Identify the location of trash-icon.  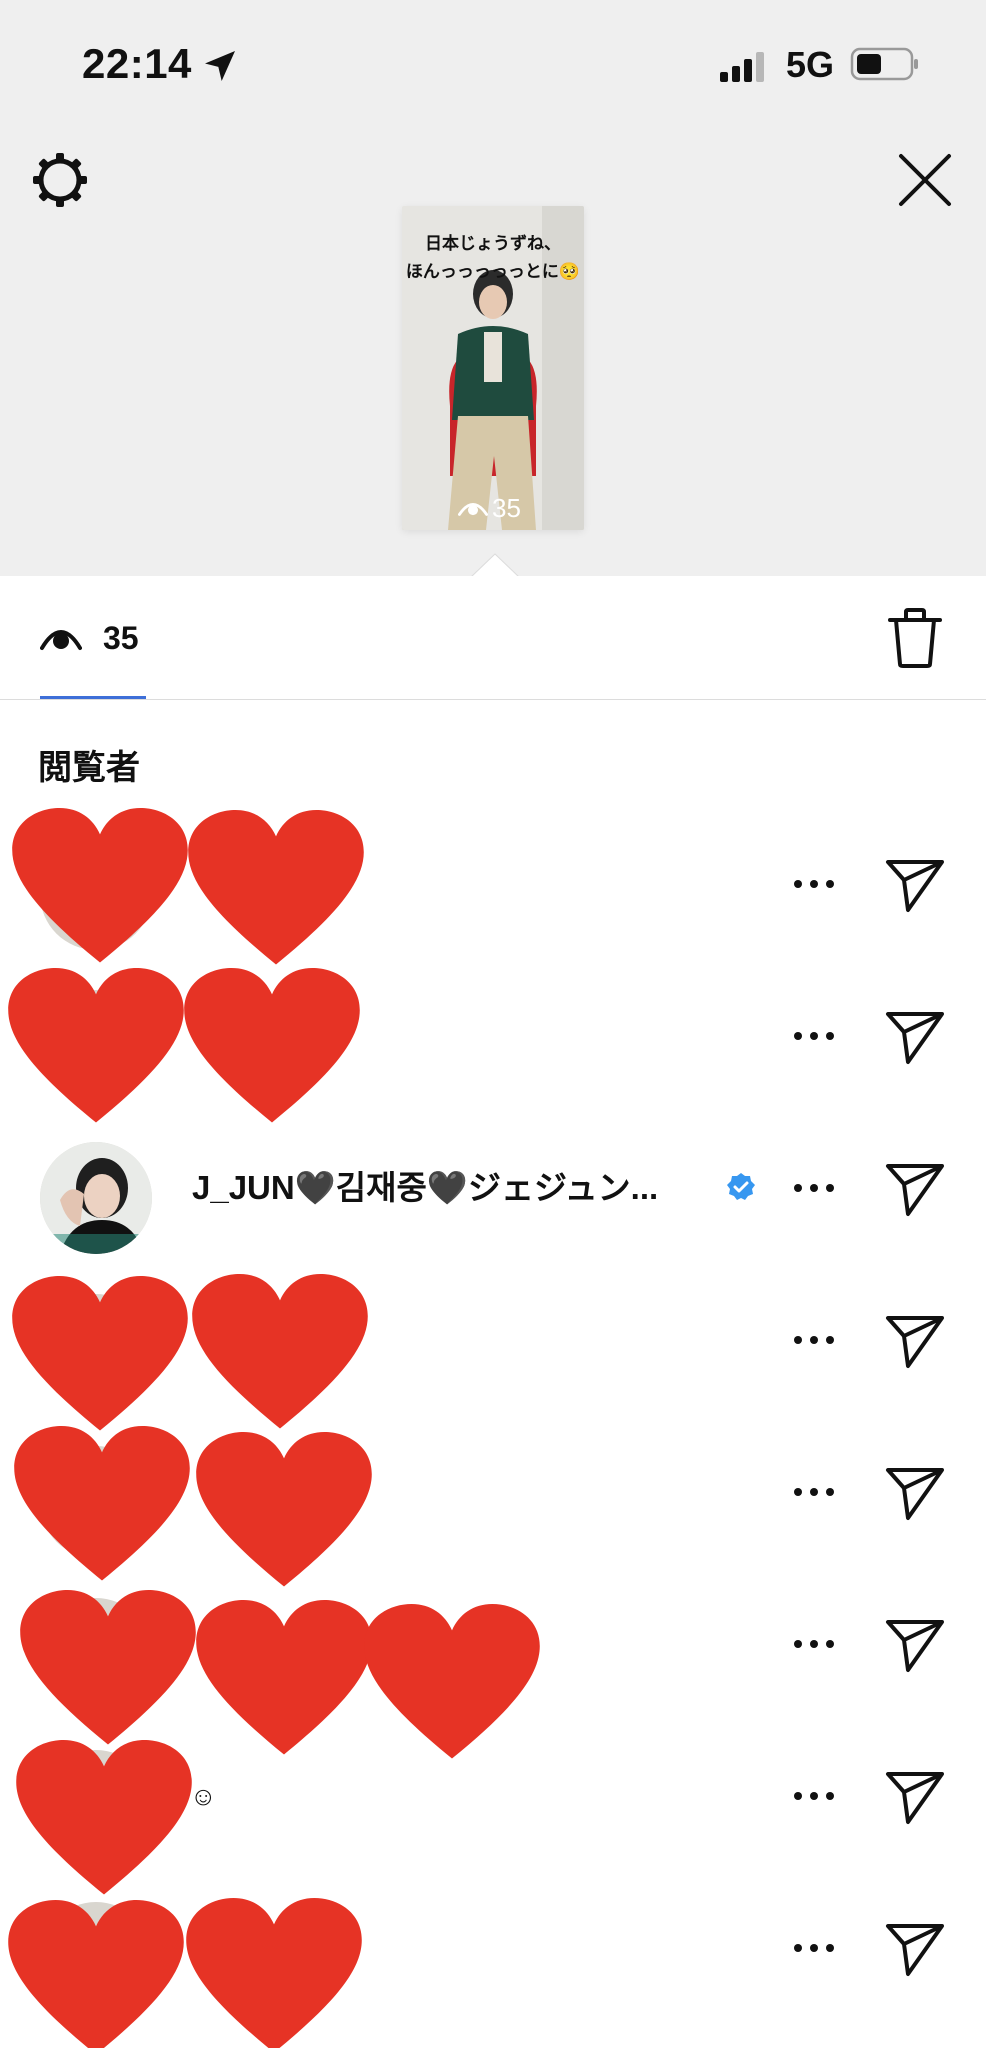
(915, 638).